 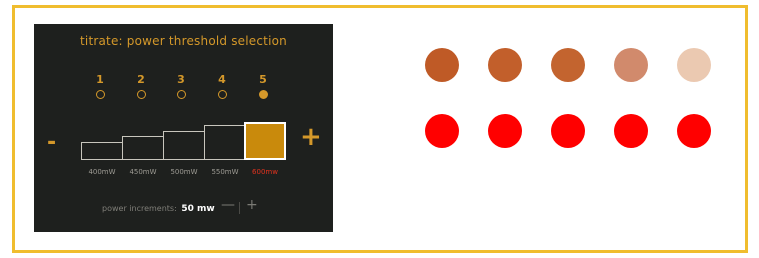 I want to click on level-option-3: 3, so click(x=181, y=86).